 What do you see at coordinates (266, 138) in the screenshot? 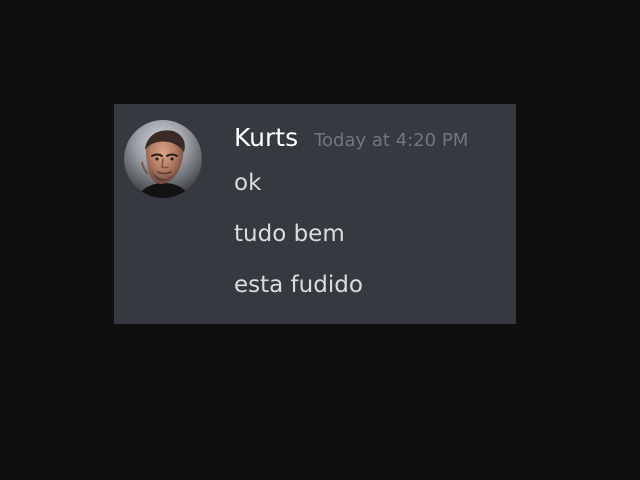
I see `username: Kurts` at bounding box center [266, 138].